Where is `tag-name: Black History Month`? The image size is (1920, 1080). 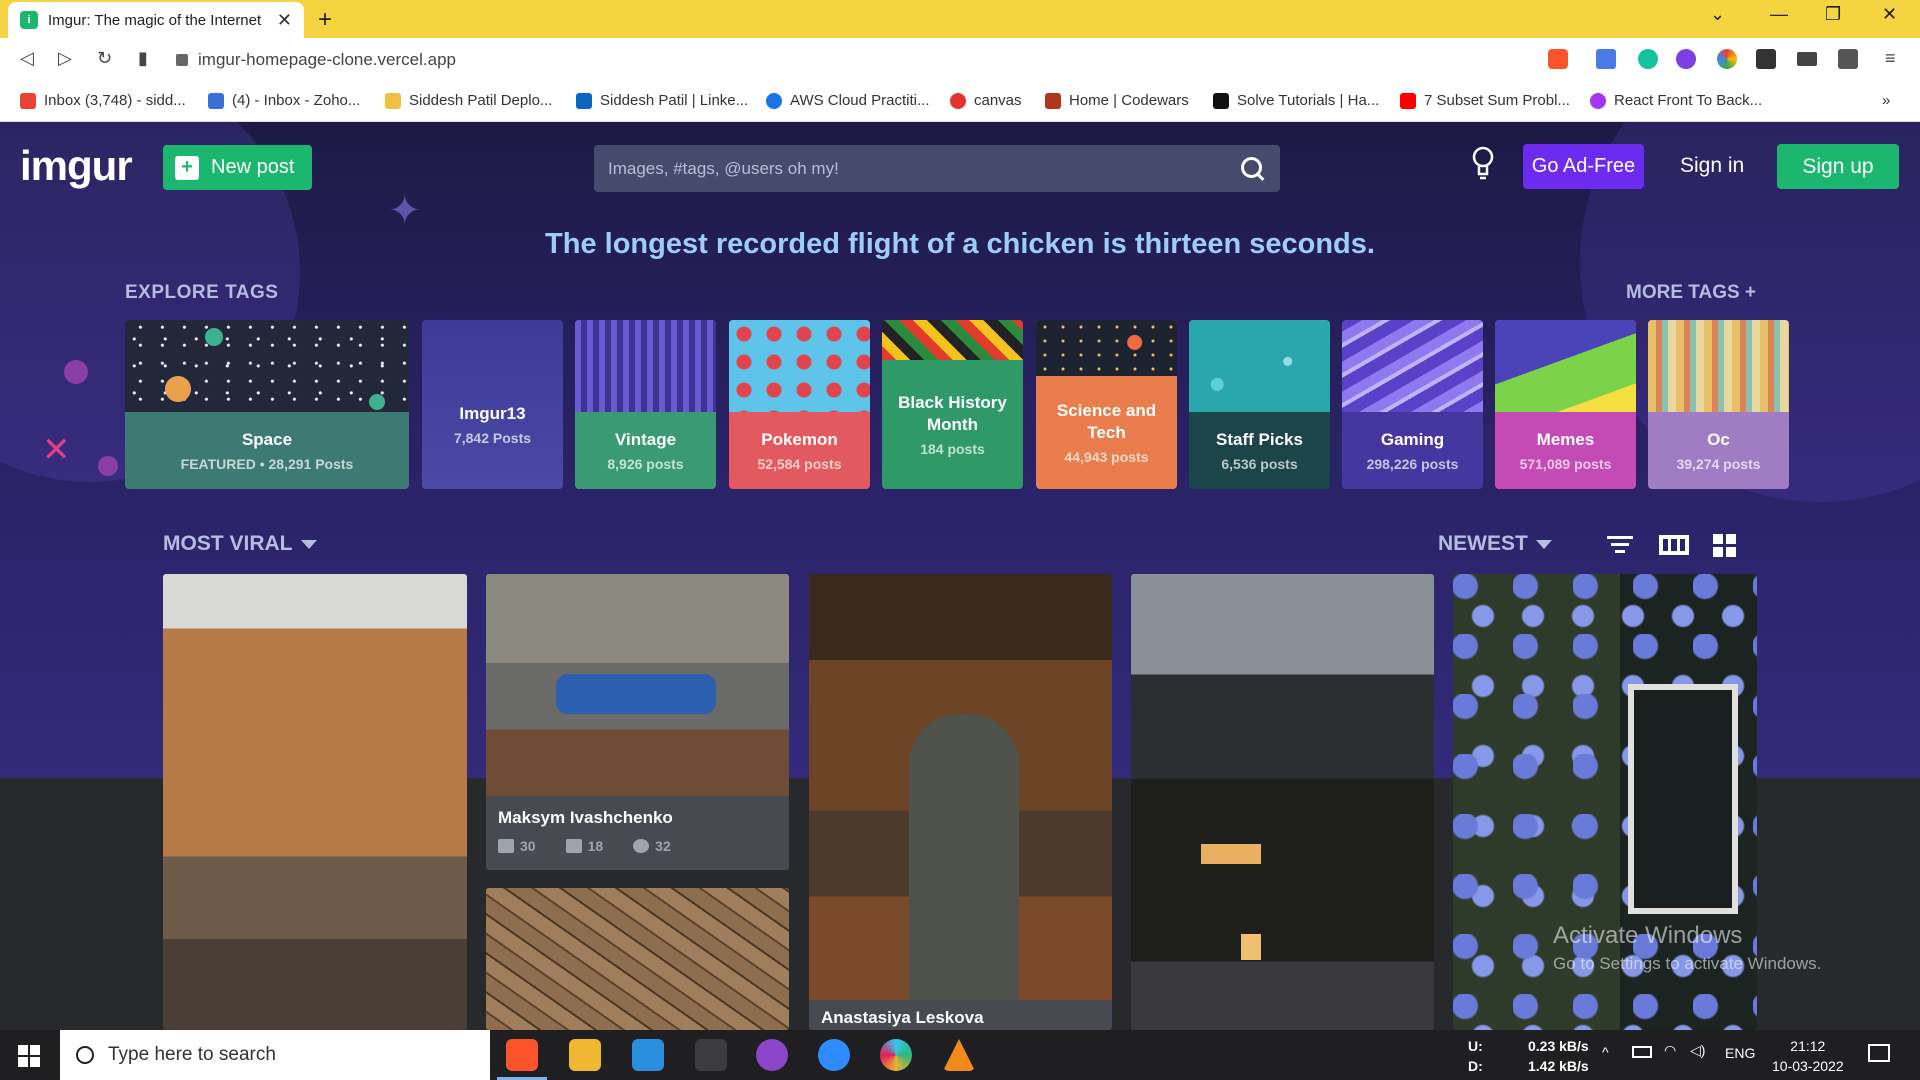
tag-name: Black History Month is located at coordinates (952, 413).